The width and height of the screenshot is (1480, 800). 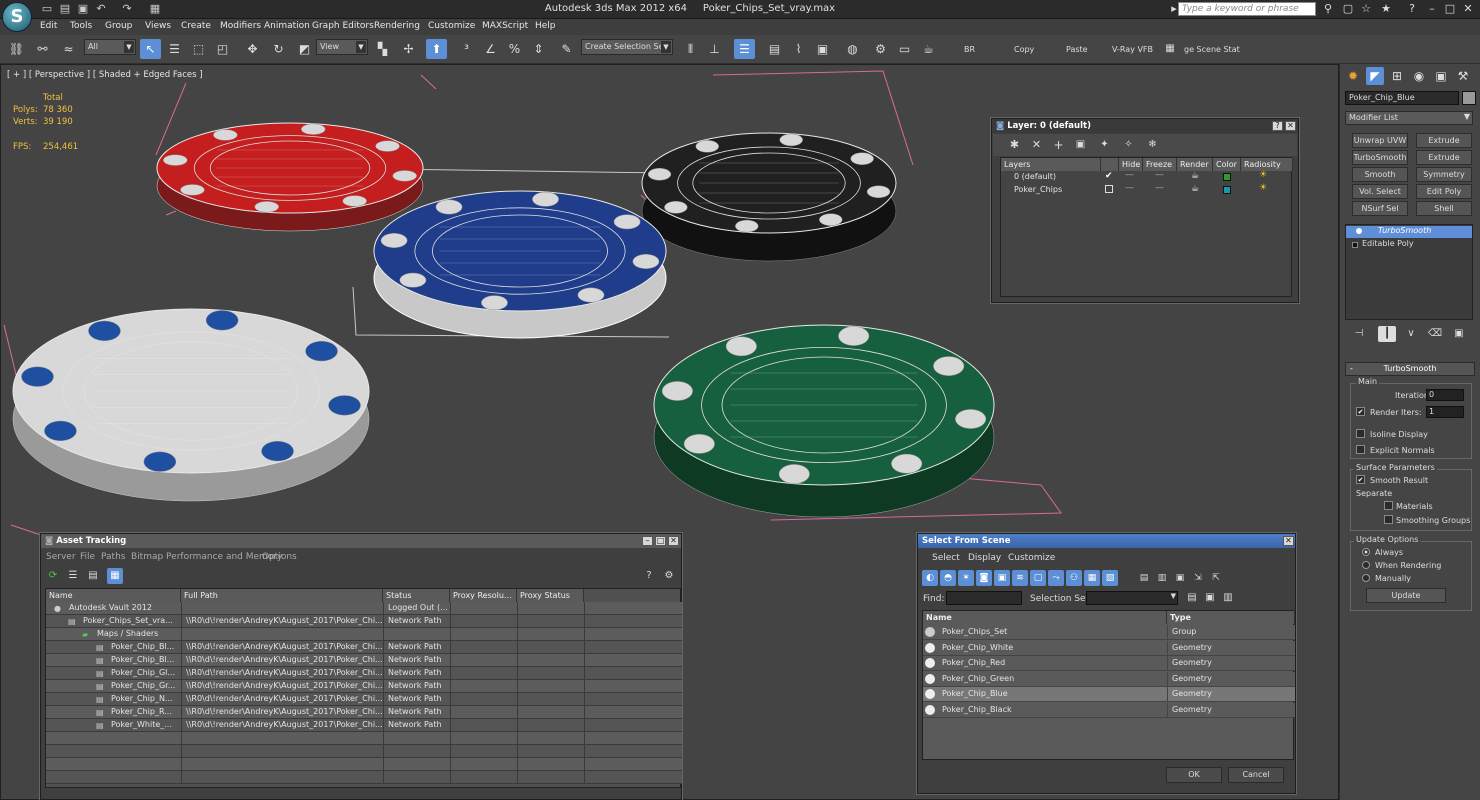 I want to click on ok-button: OK, so click(x=1194, y=775).